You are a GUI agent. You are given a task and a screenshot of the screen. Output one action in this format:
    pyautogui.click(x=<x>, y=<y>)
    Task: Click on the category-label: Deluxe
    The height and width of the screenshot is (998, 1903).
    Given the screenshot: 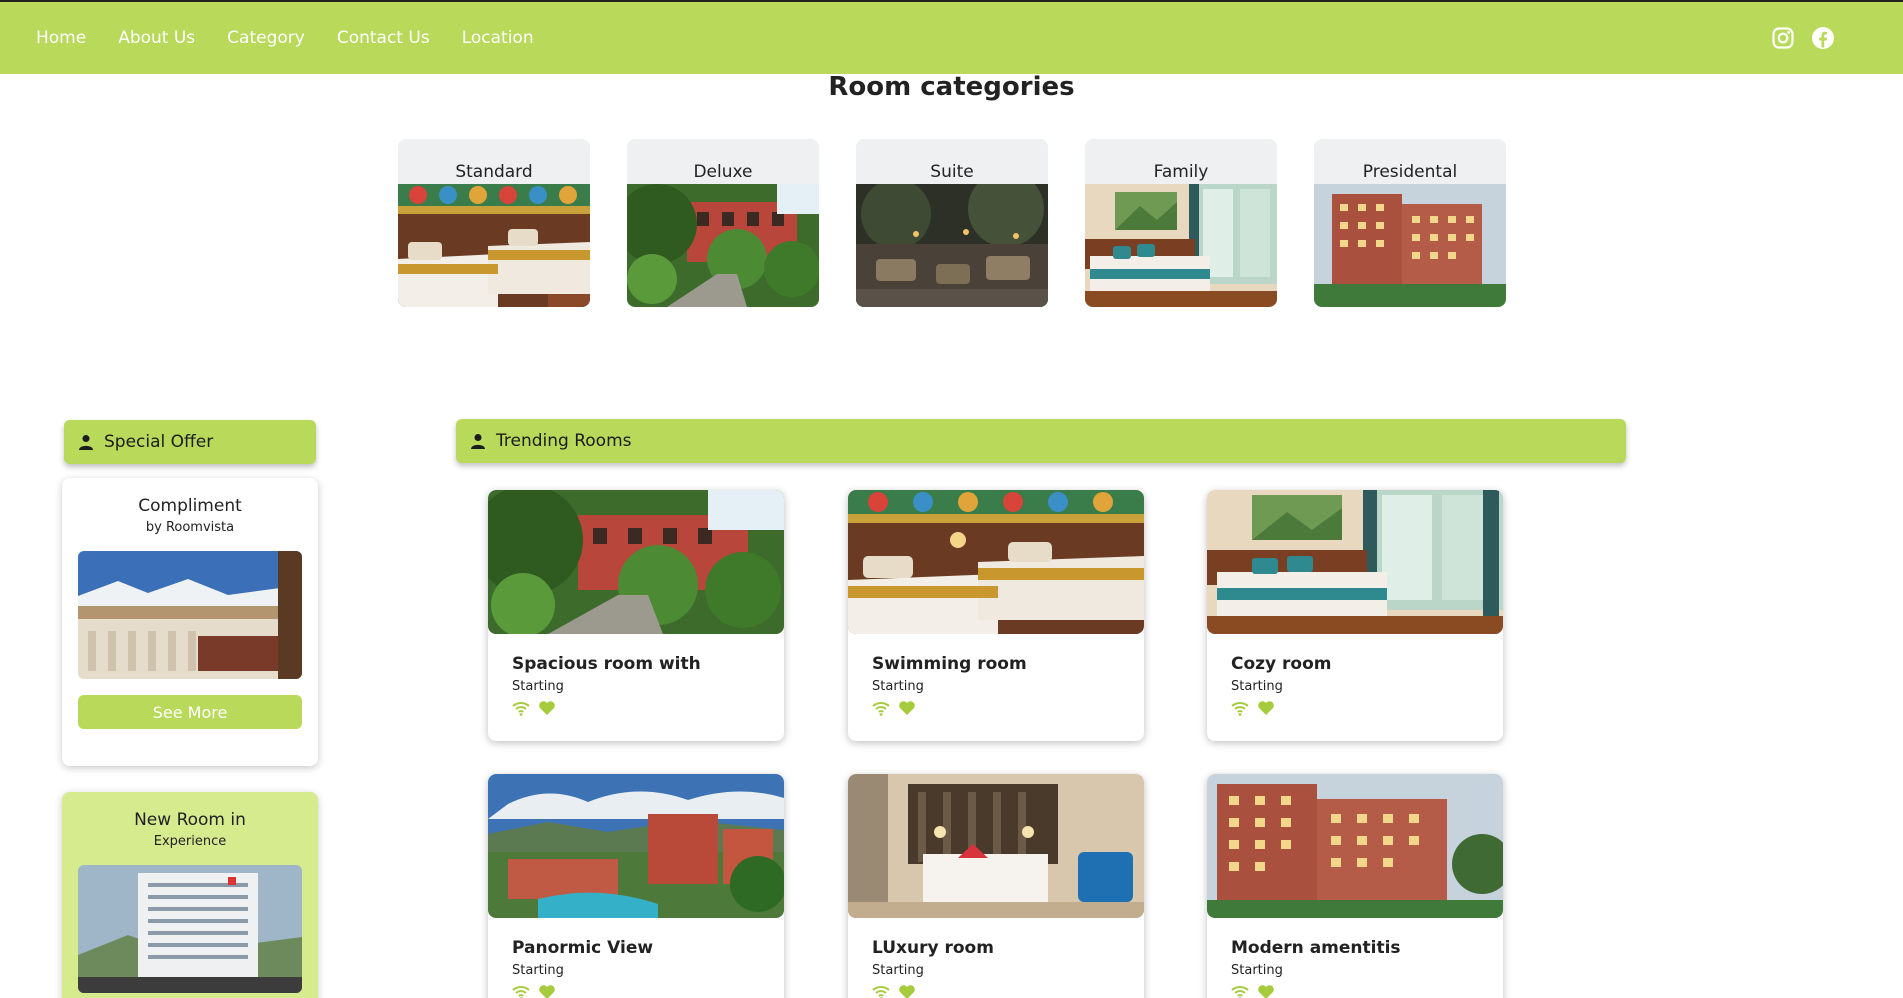 What is the action you would take?
    pyautogui.click(x=723, y=172)
    